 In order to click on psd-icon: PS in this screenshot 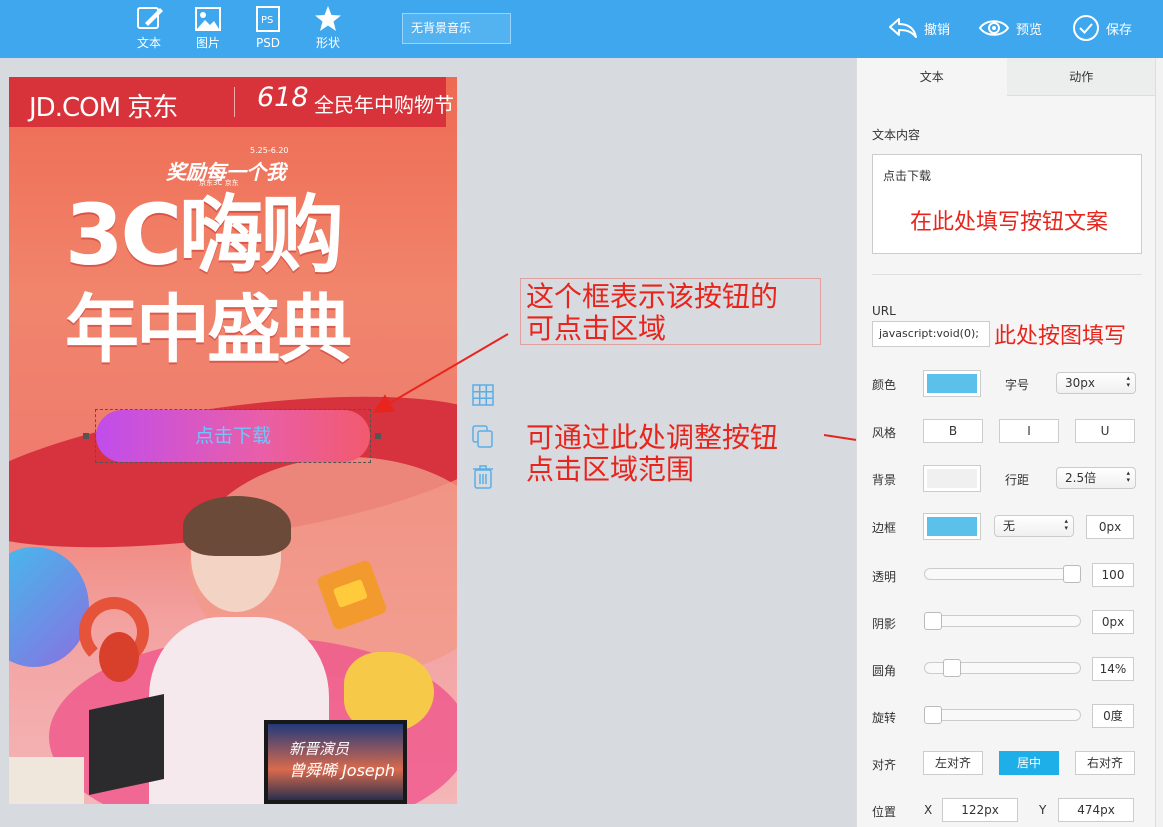, I will do `click(268, 20)`.